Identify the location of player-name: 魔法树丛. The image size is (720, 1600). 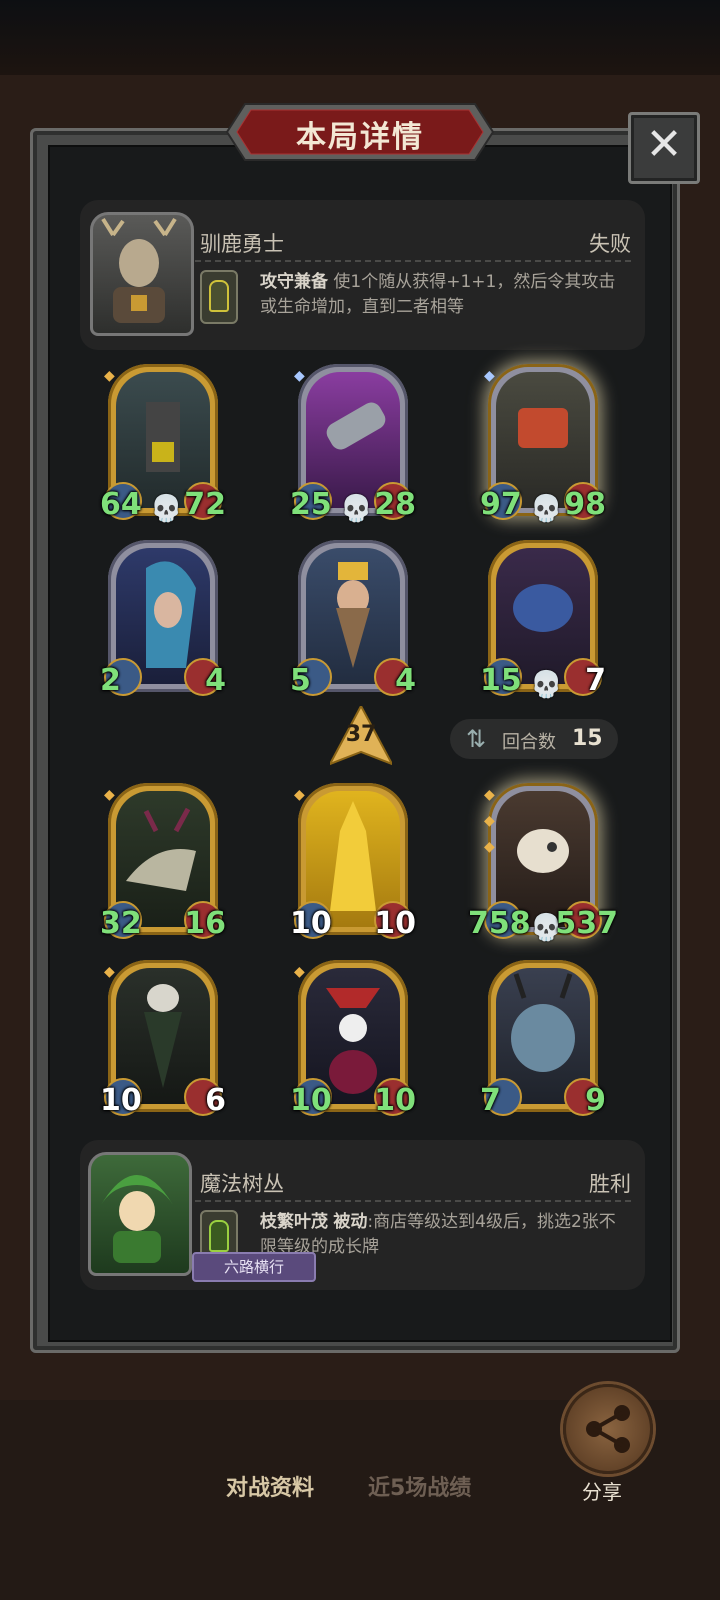
(242, 1184).